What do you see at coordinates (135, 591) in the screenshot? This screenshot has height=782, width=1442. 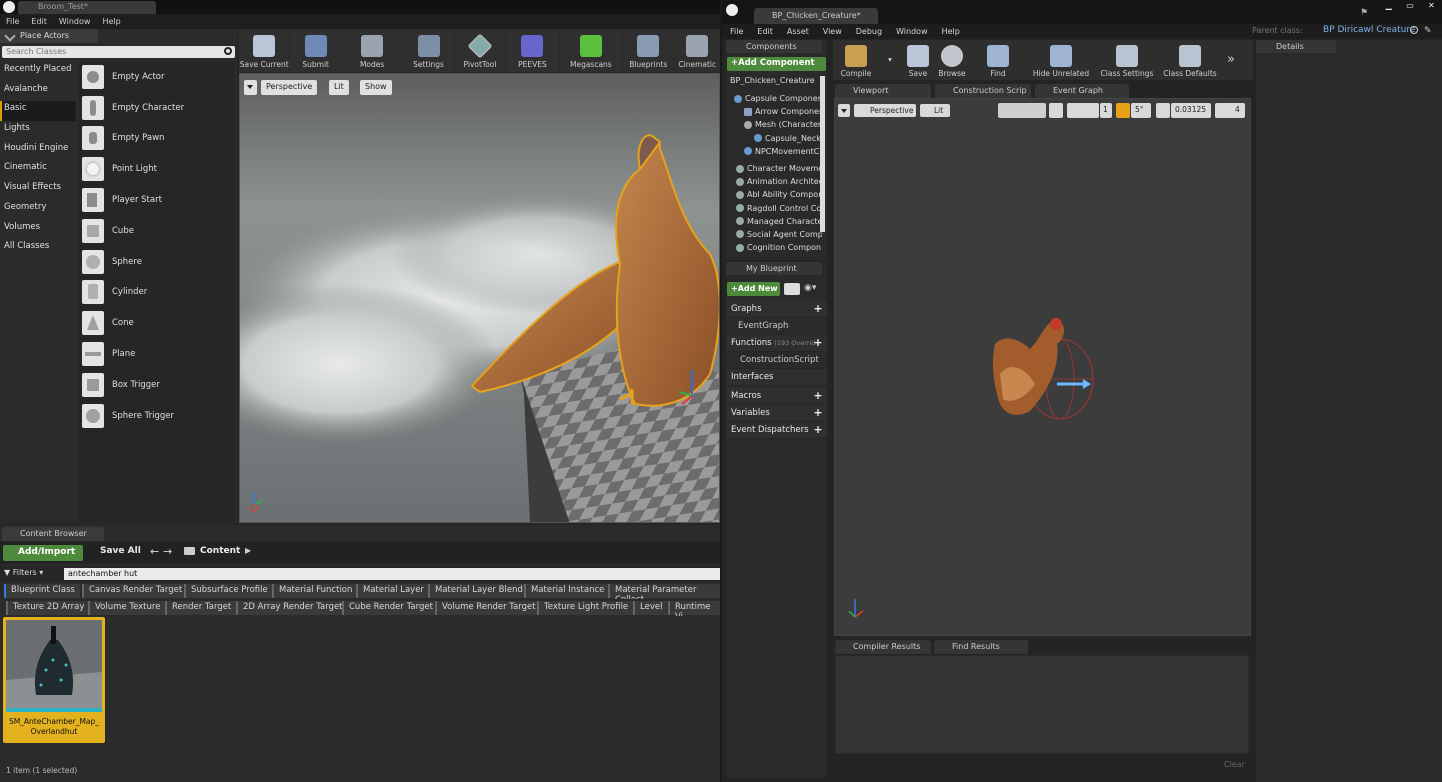 I see `filter-chip: Canvas Render Target` at bounding box center [135, 591].